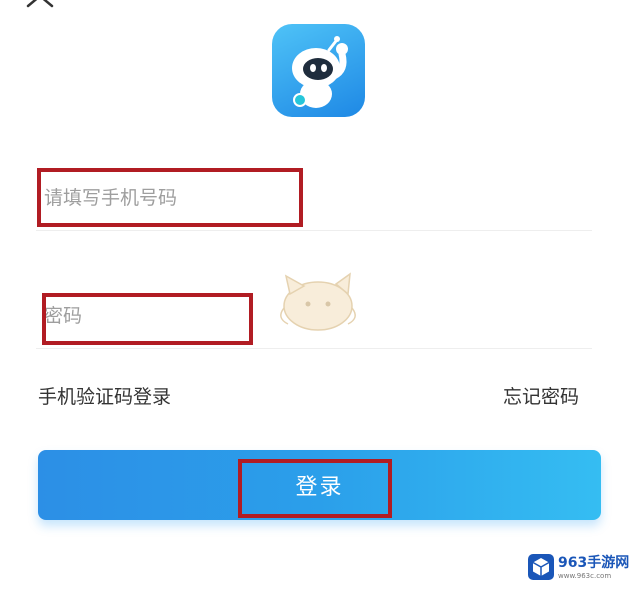  Describe the element at coordinates (541, 395) in the screenshot. I see `forgot-password-link: 忘记密码` at that location.